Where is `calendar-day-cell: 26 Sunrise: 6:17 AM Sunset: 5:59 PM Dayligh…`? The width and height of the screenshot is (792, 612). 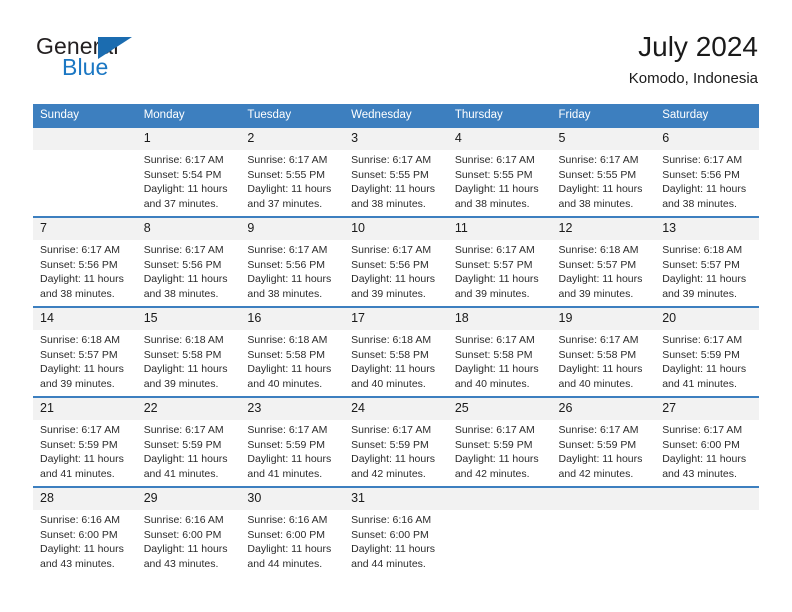
calendar-day-cell: 26 Sunrise: 6:17 AM Sunset: 5:59 PM Dayligh… is located at coordinates (603, 441).